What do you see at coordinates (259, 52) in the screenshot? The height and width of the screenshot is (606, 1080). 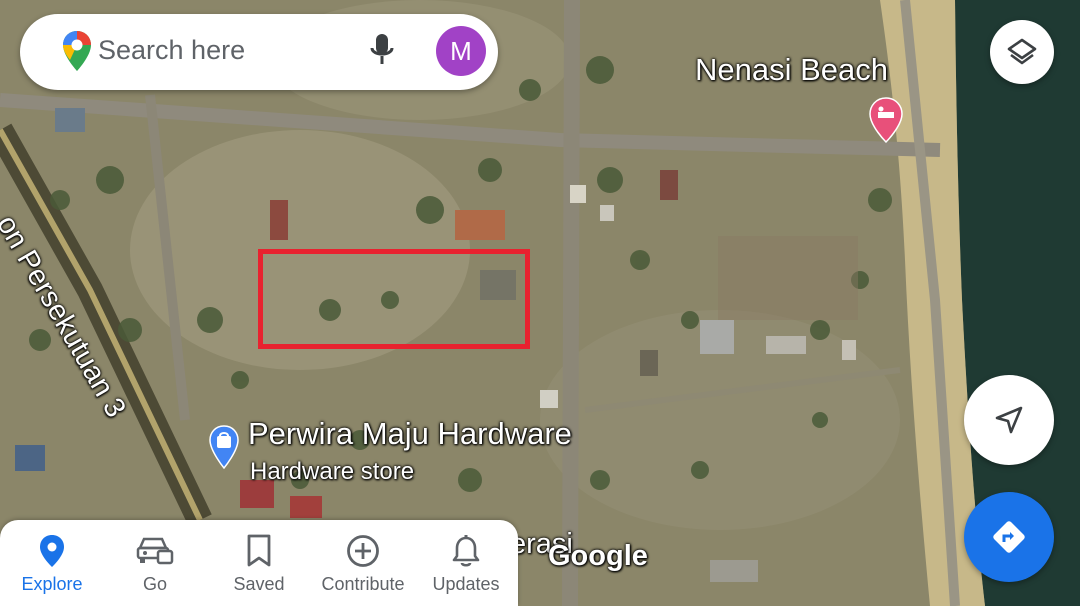 I see `search-bar: Search here M` at bounding box center [259, 52].